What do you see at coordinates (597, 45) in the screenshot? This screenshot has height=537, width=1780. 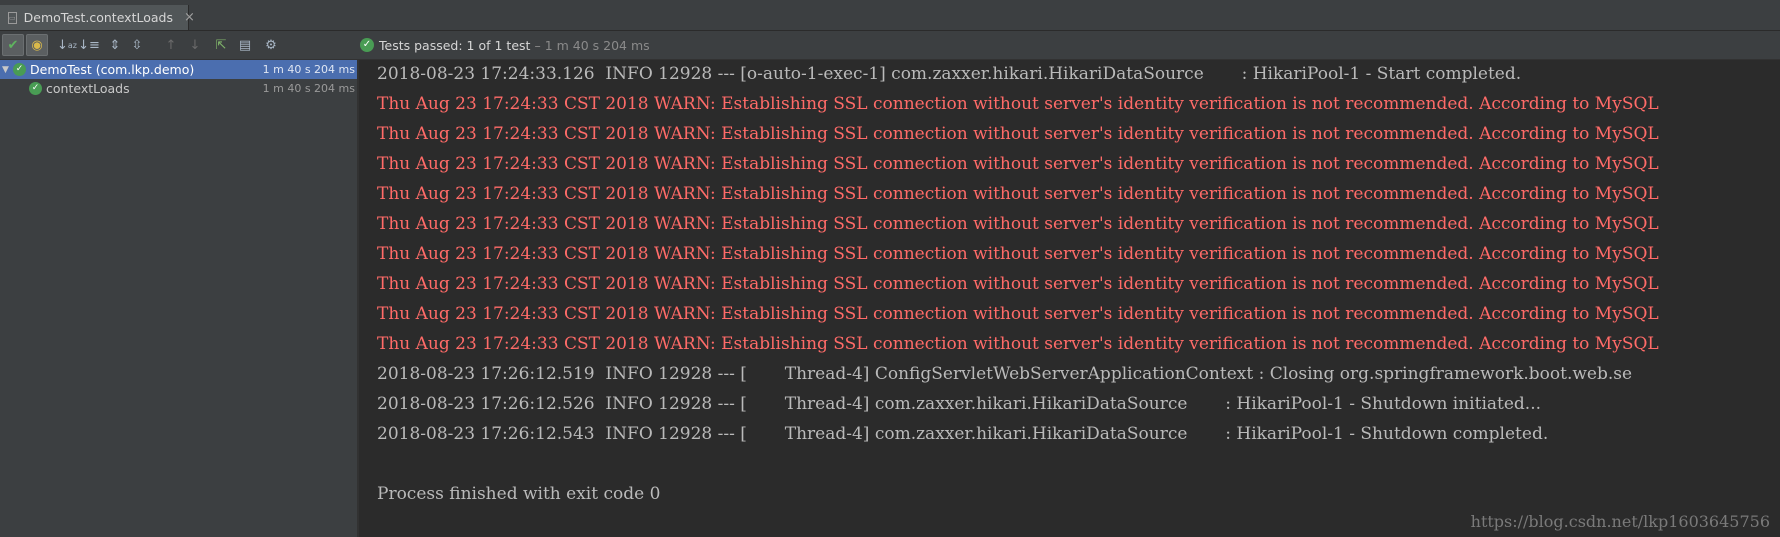 I see `status-duration: 1 m 40 s 204 ms` at bounding box center [597, 45].